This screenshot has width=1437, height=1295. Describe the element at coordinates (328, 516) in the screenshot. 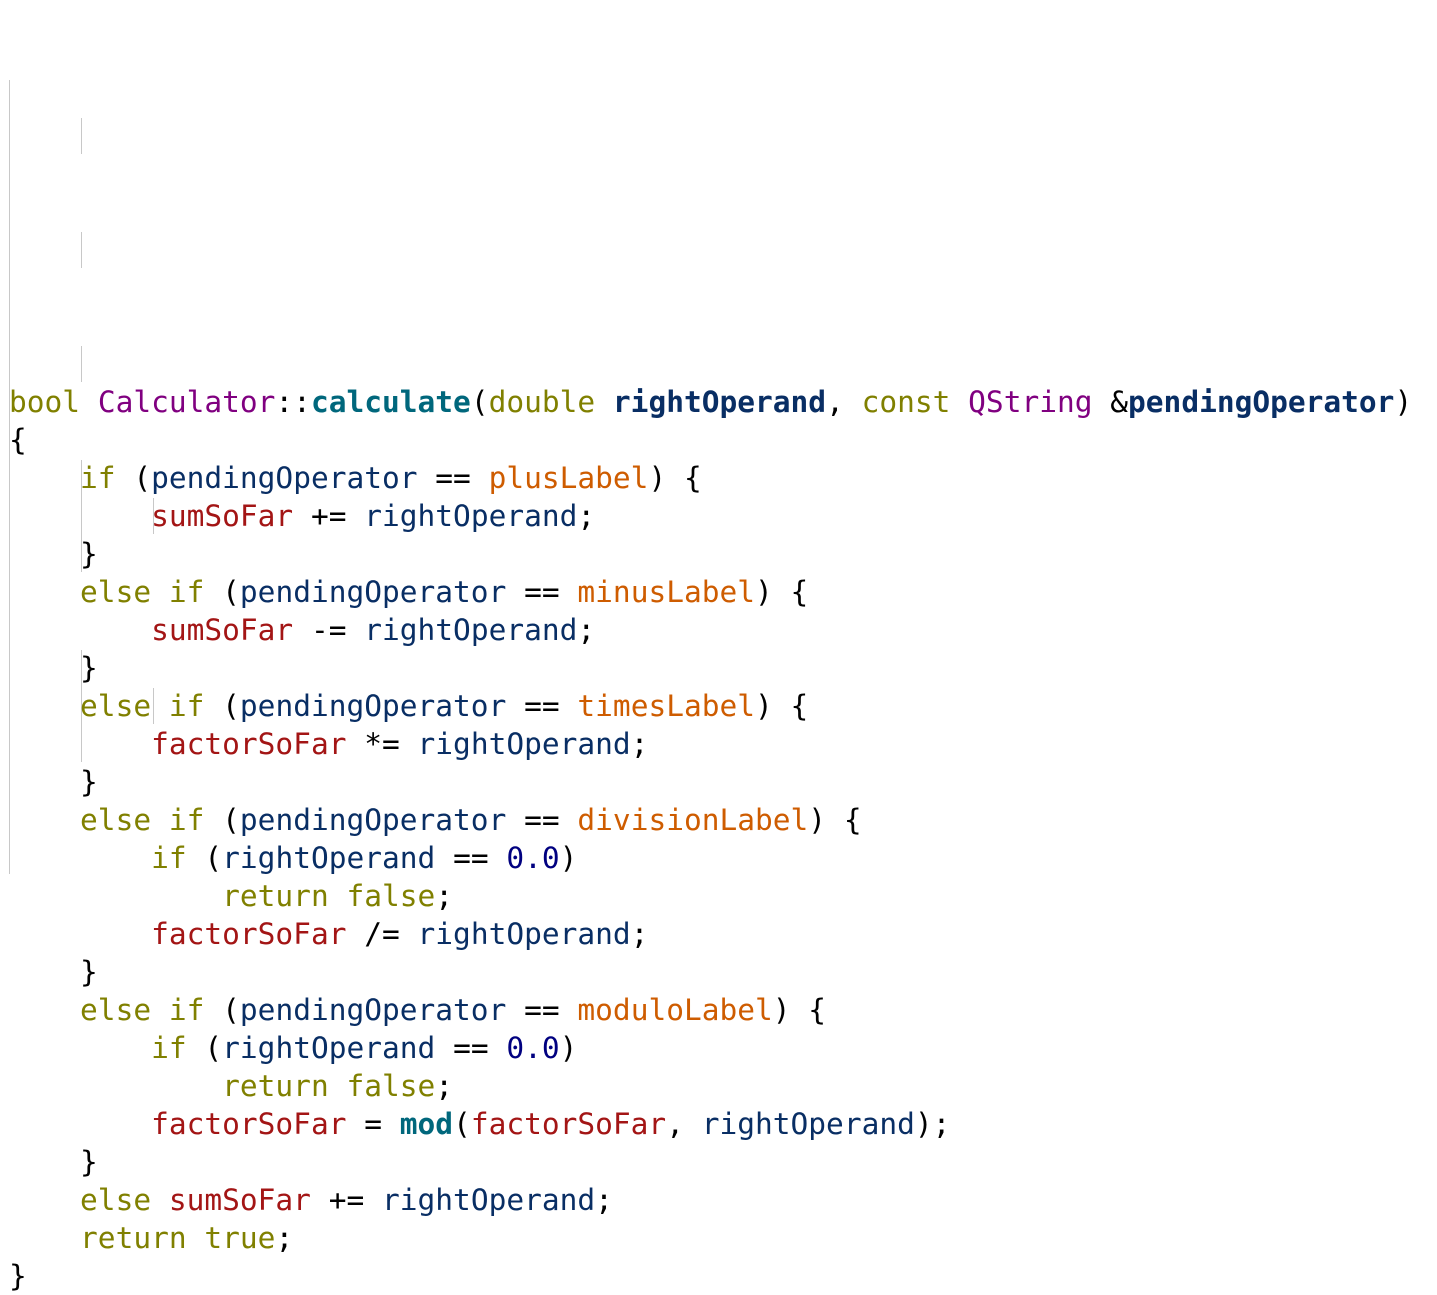

I see `operator-token: +=` at that location.